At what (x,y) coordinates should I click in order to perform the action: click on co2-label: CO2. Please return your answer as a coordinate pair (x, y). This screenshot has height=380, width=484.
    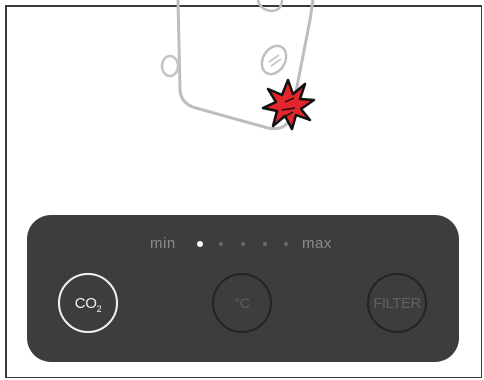
    Looking at the image, I should click on (88, 304).